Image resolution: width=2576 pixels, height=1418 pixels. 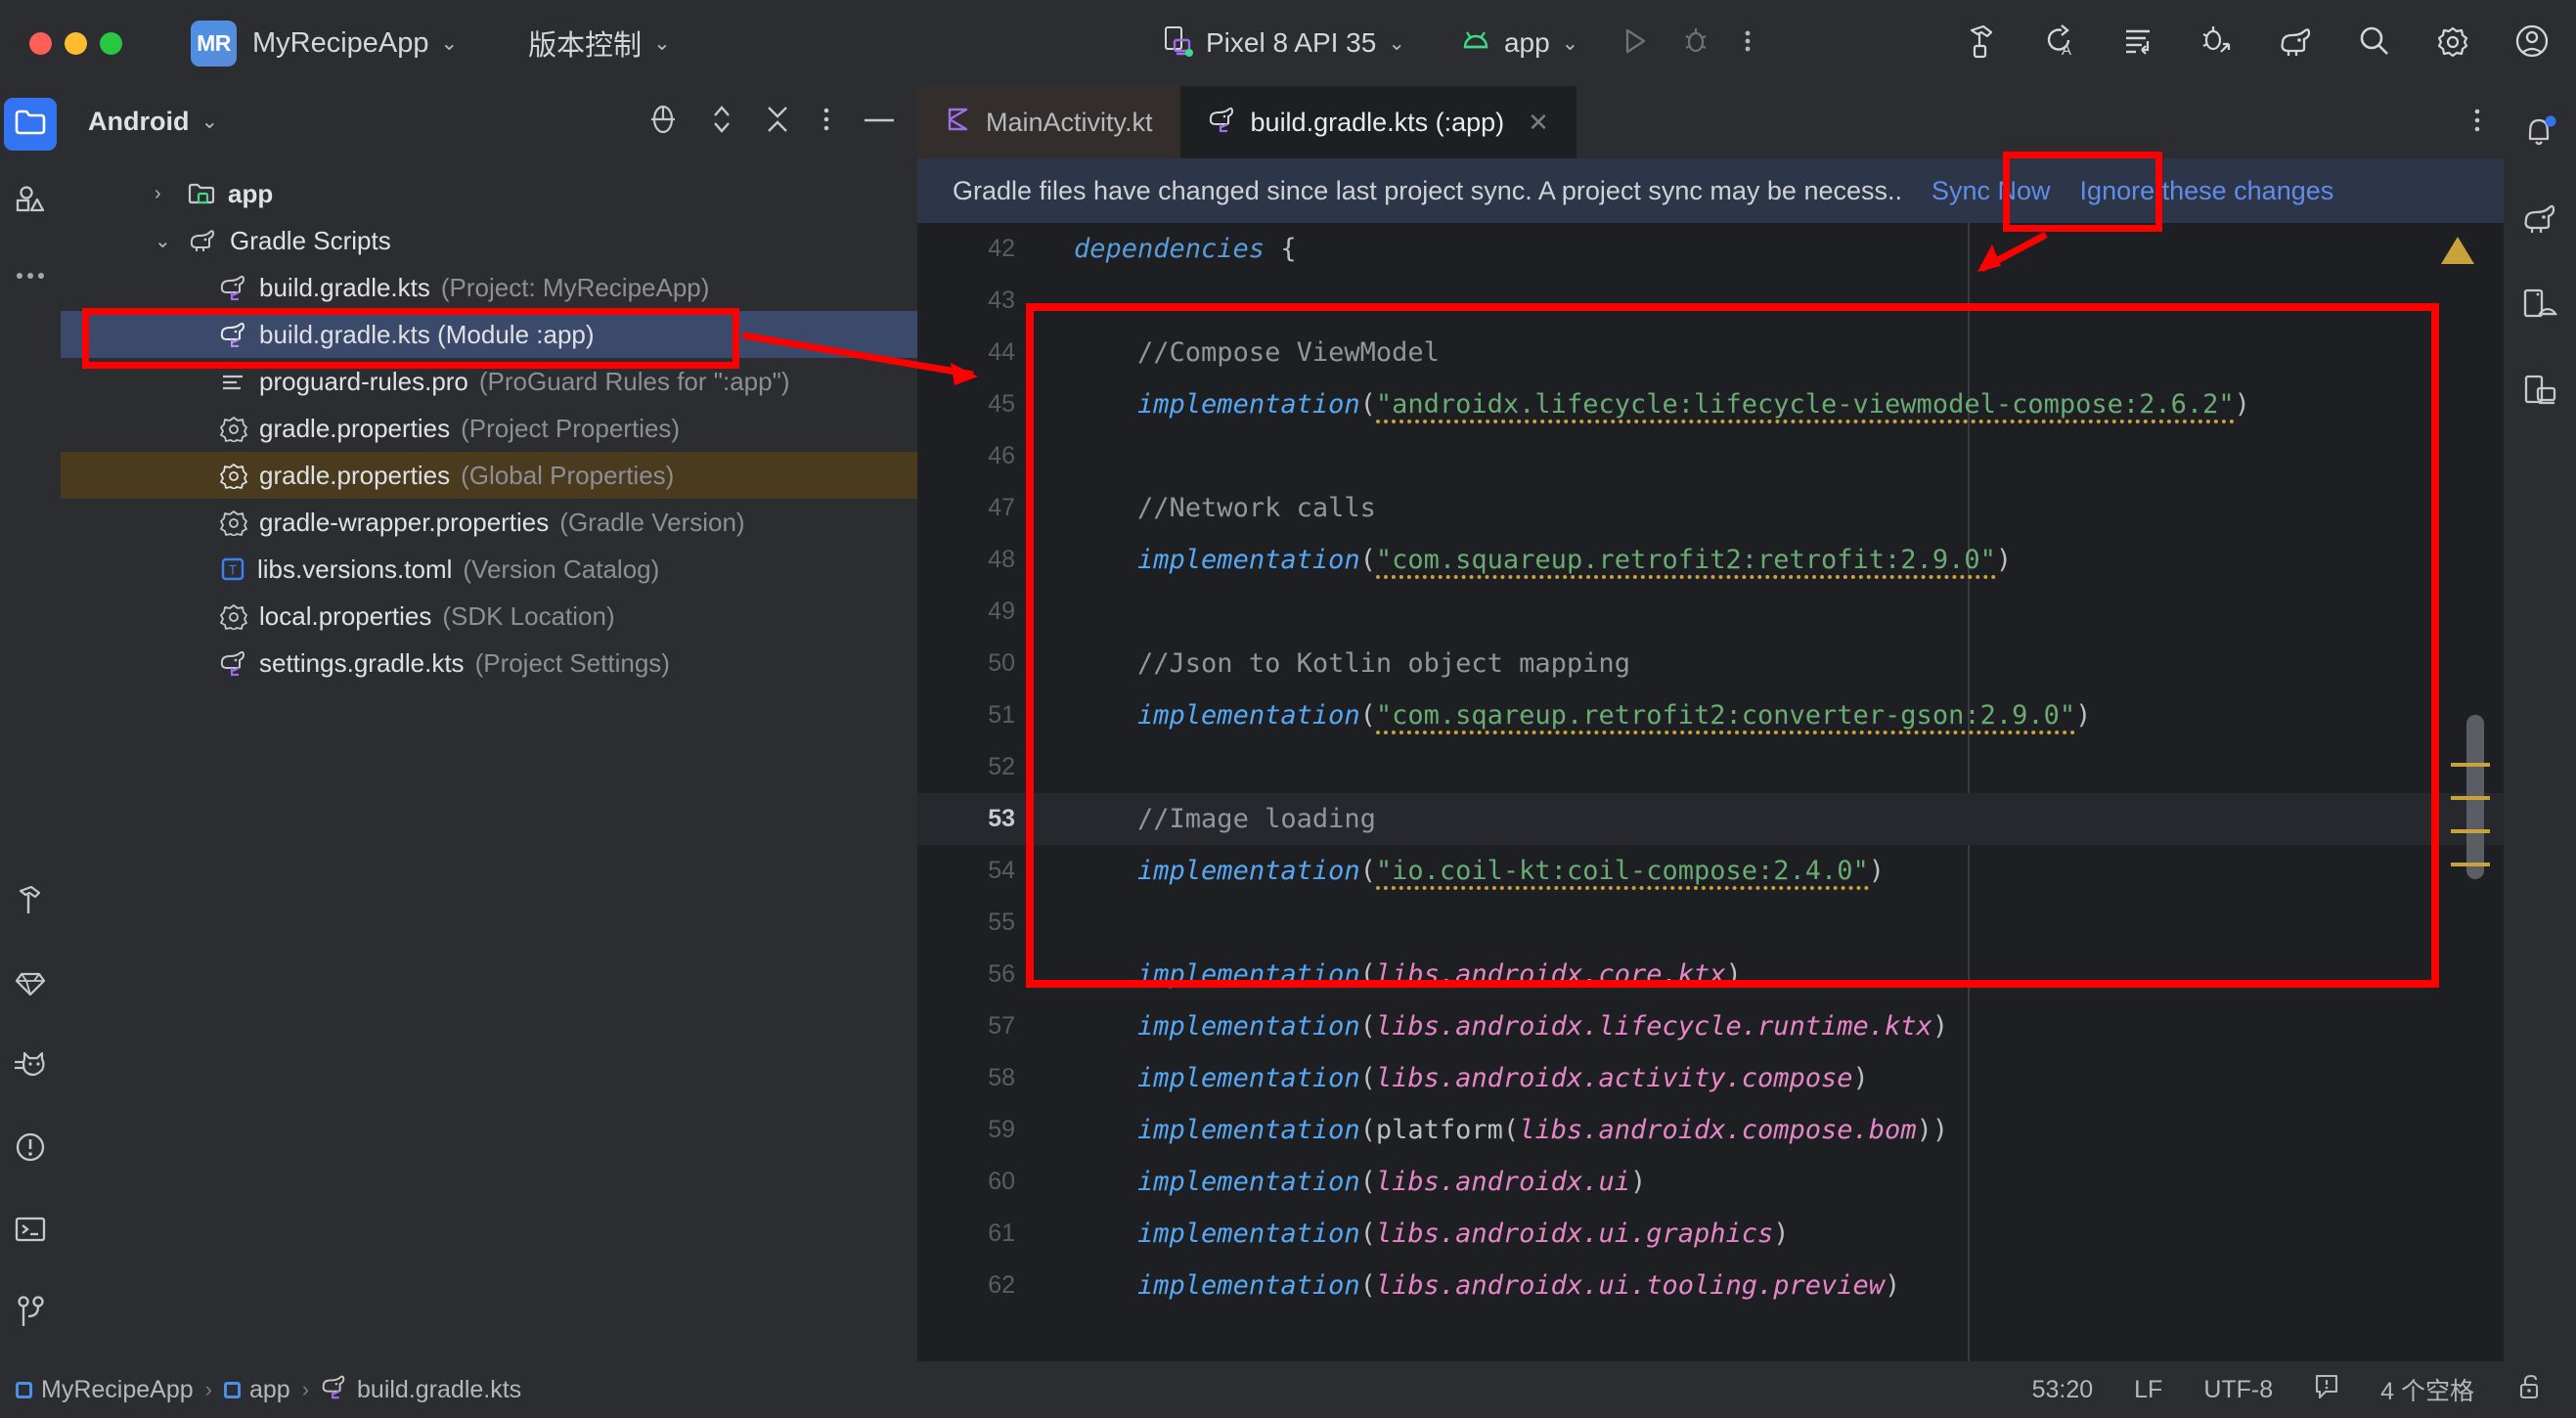 I want to click on warning-marker-icon, so click(x=2457, y=250).